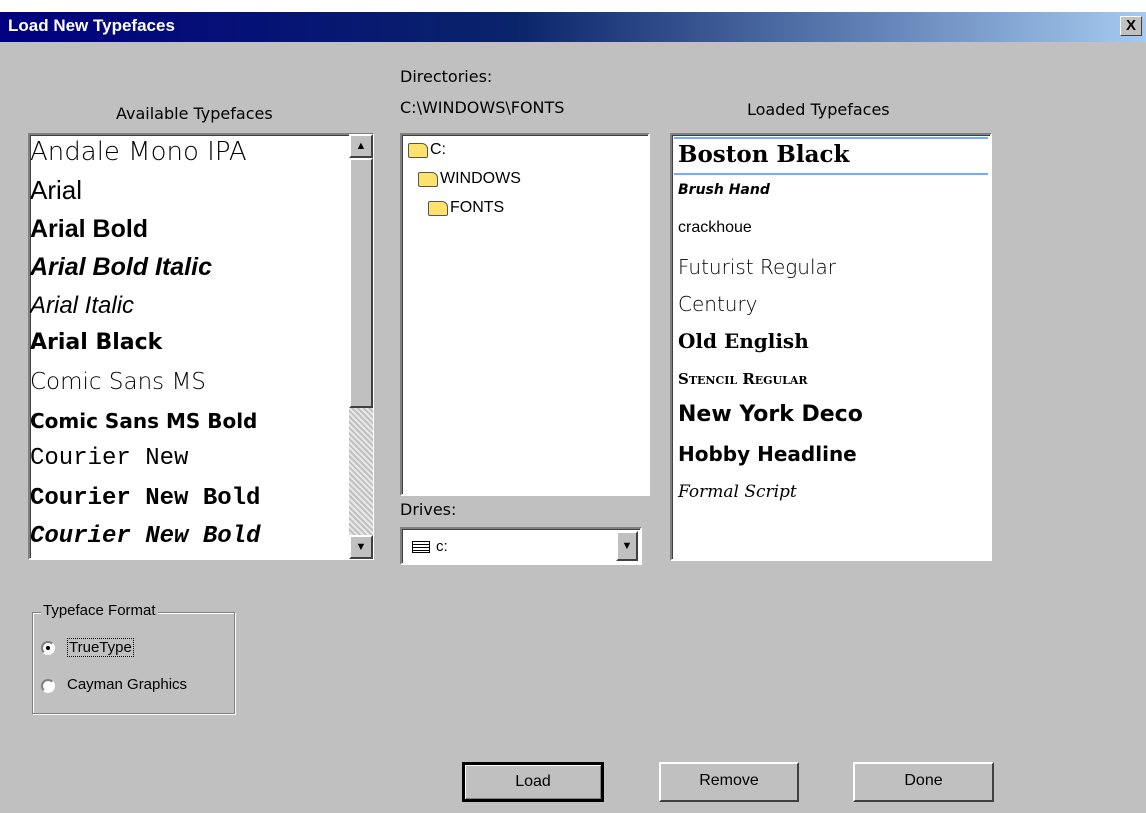  What do you see at coordinates (533, 782) in the screenshot?
I see `load-button: Load` at bounding box center [533, 782].